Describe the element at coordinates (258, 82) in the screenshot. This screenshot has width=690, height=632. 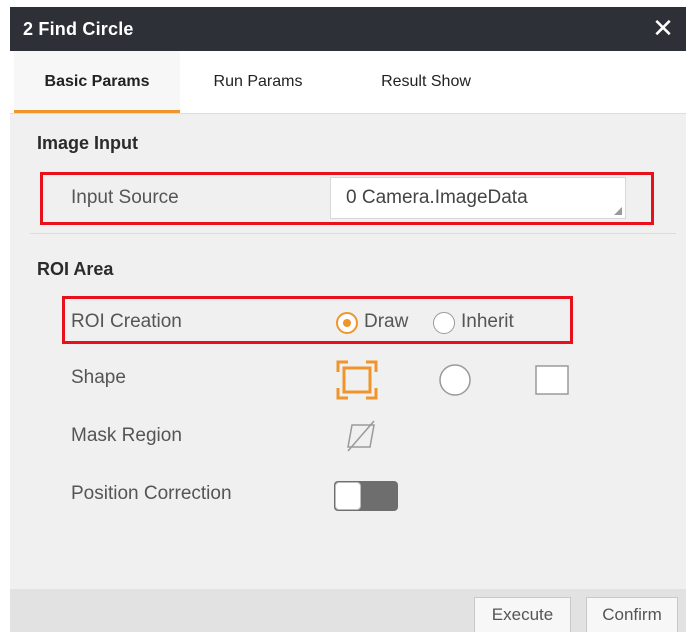
I see `tab-run-params: Run Params` at that location.